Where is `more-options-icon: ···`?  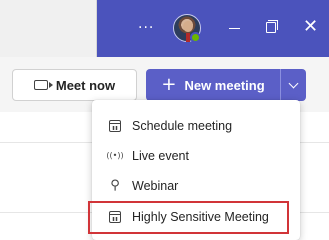 more-options-icon: ··· is located at coordinates (146, 28).